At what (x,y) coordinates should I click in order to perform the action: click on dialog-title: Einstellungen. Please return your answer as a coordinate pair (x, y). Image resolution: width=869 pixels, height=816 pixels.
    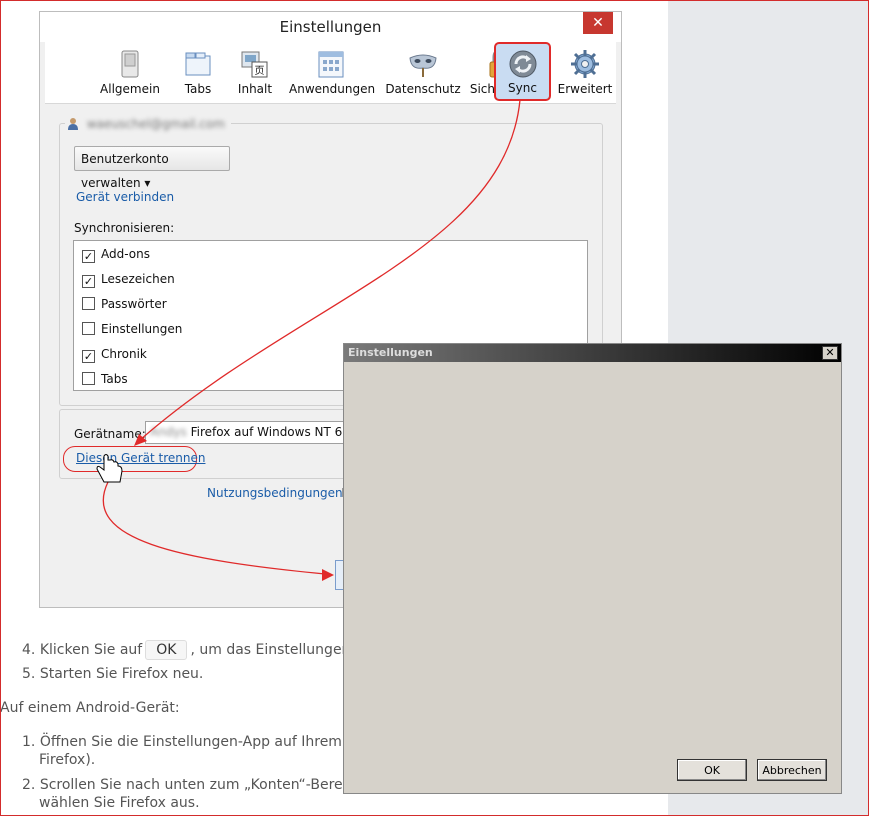
    Looking at the image, I should click on (330, 27).